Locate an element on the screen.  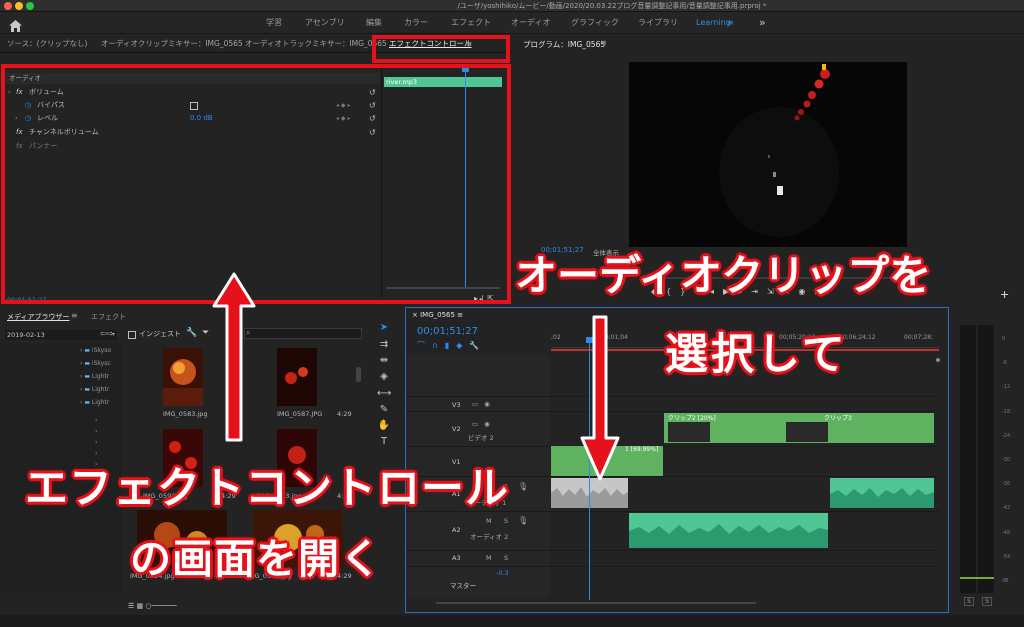
track-a3-solo: S is located at coordinates (506, 558).